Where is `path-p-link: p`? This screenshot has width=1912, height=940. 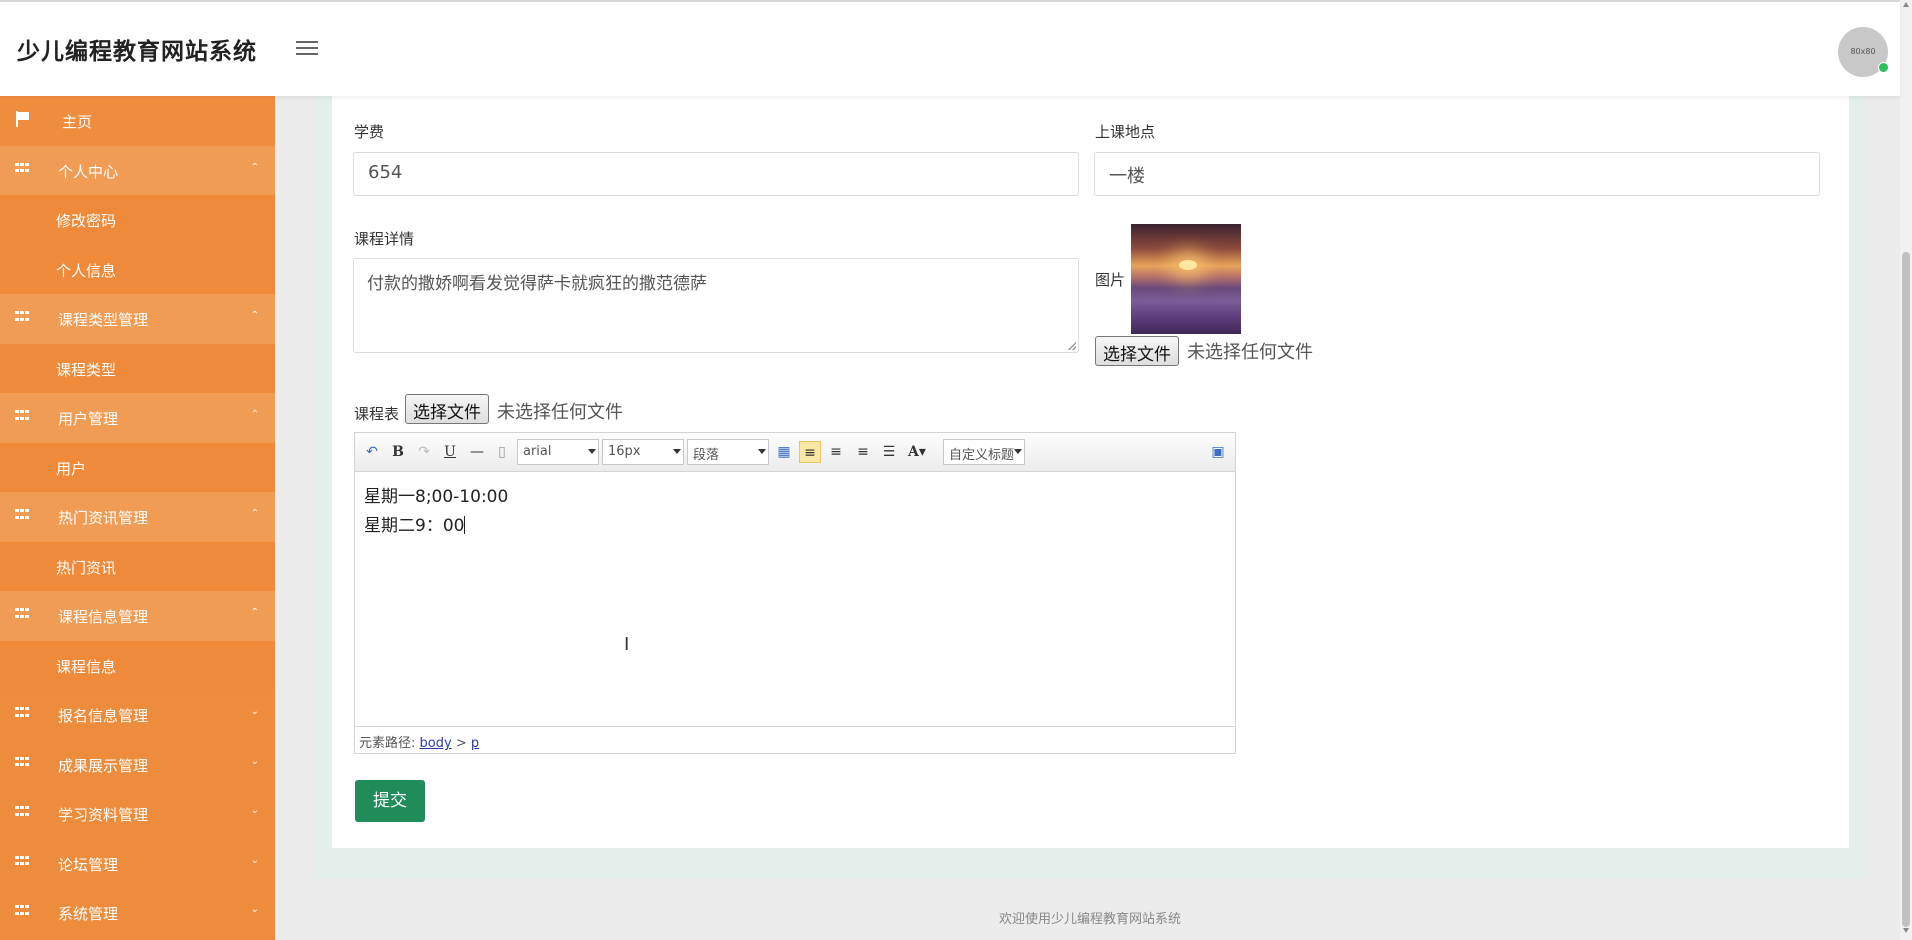 path-p-link: p is located at coordinates (475, 743).